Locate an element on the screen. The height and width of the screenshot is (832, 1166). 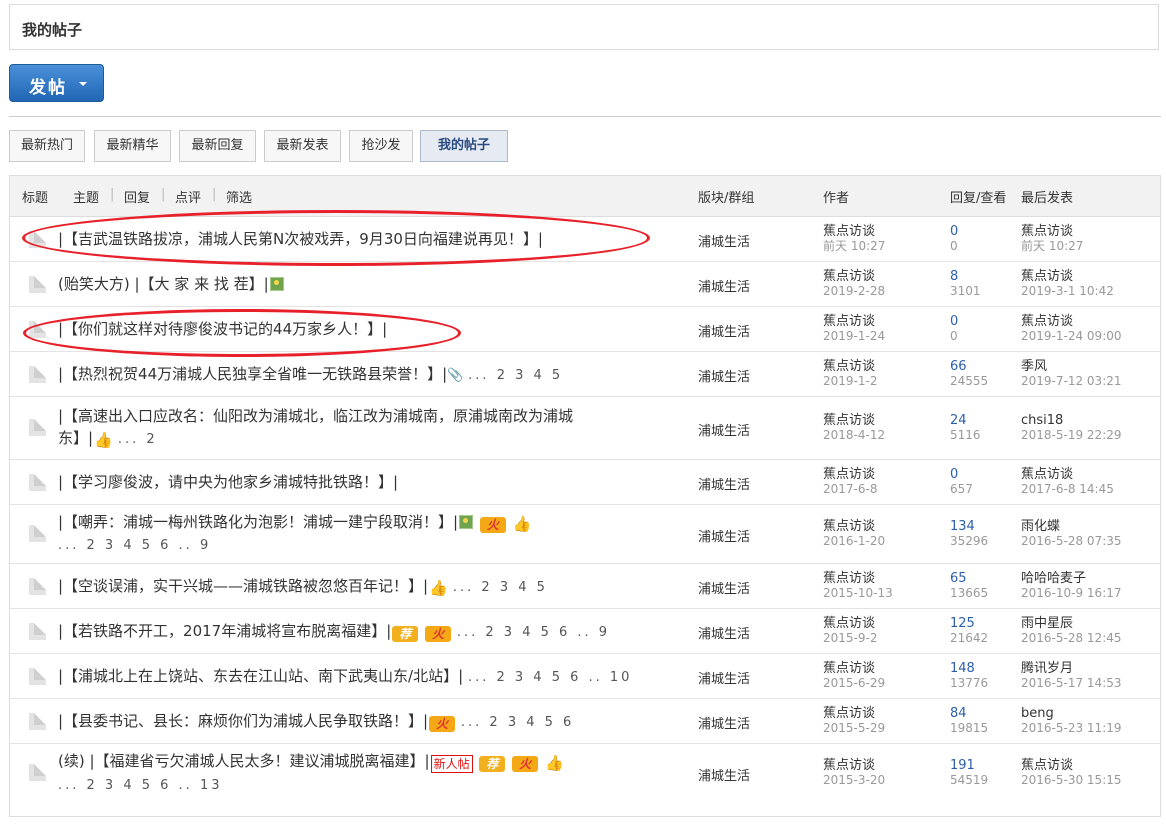
last-post-date: 前天 10:27 is located at coordinates (1052, 246).